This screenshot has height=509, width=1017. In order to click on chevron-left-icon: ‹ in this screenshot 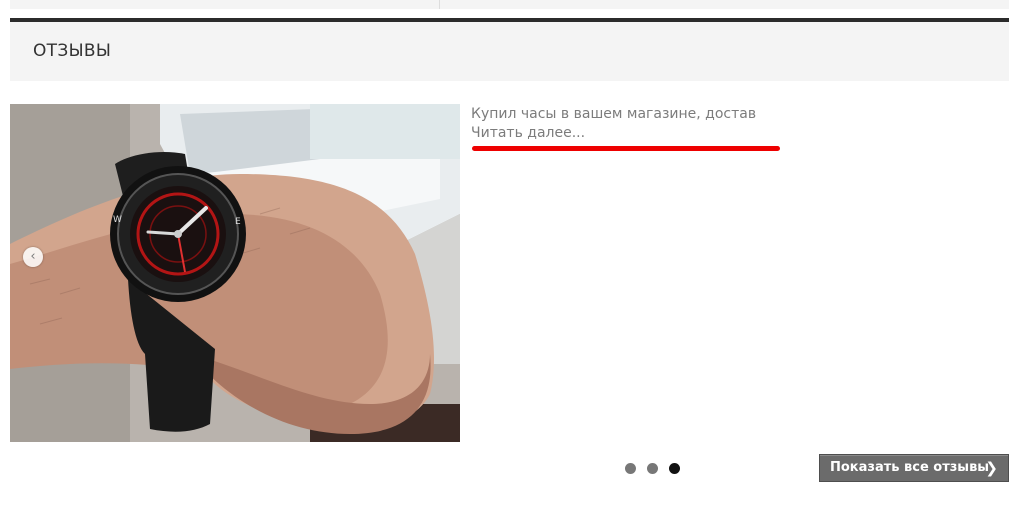, I will do `click(33, 256)`.